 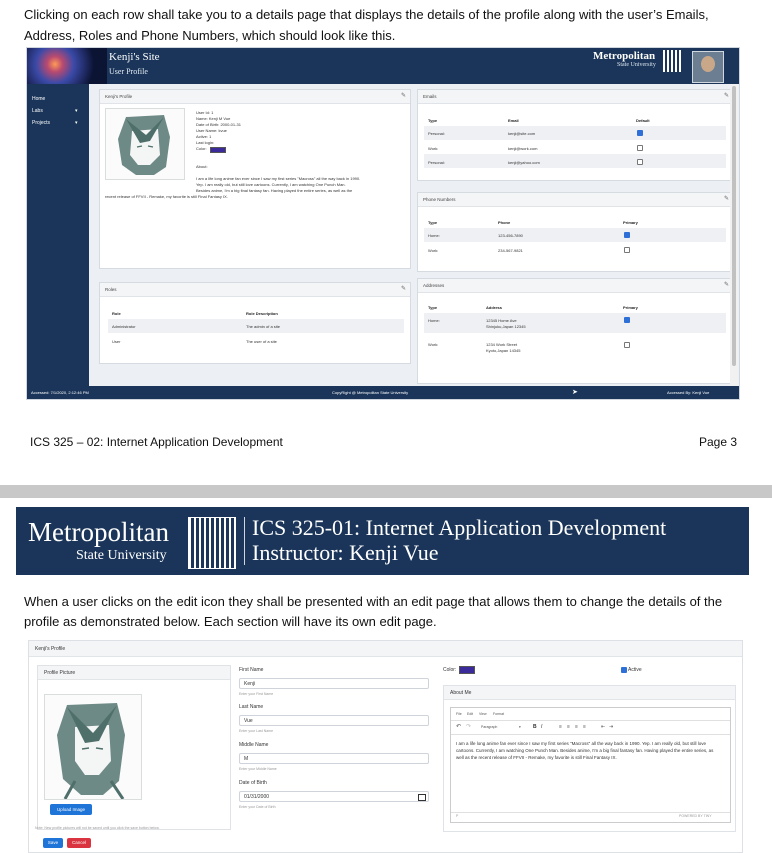 What do you see at coordinates (501, 344) in the screenshot?
I see `address-line: 1234 Work Street` at bounding box center [501, 344].